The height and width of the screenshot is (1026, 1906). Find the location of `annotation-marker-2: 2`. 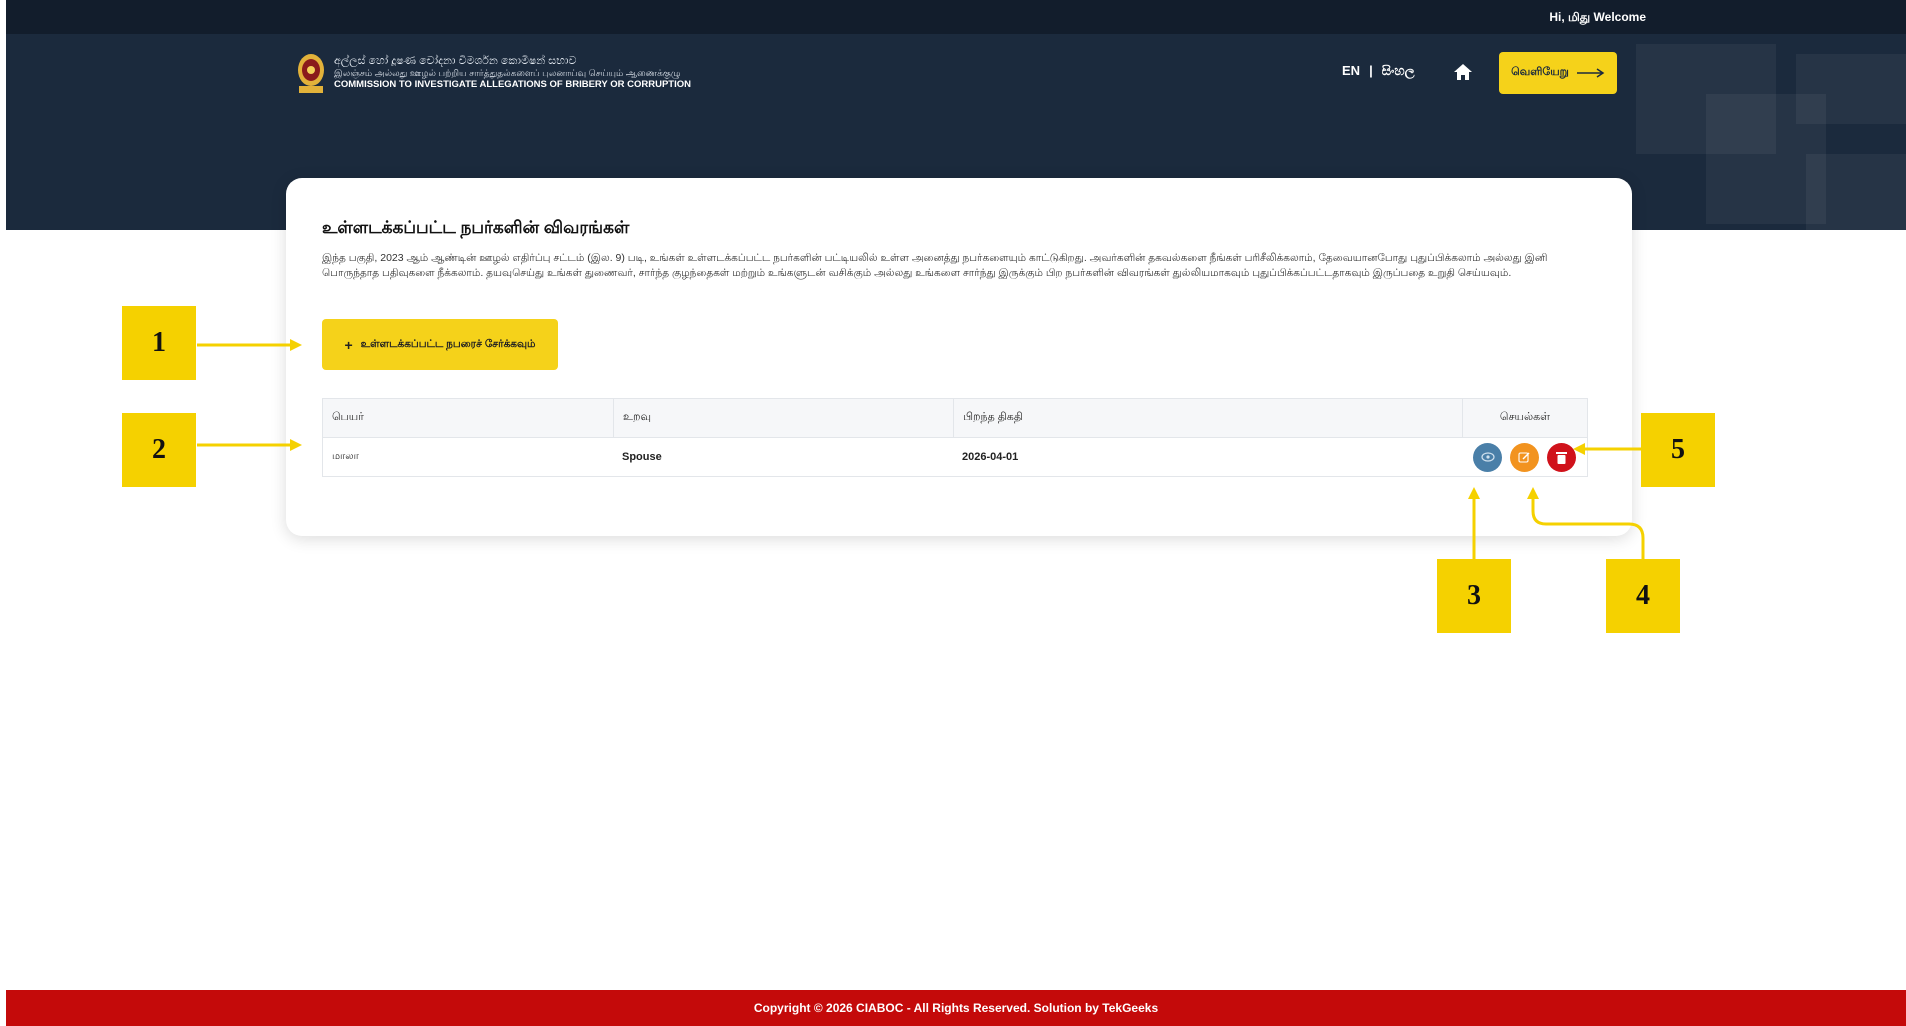

annotation-marker-2: 2 is located at coordinates (159, 450).